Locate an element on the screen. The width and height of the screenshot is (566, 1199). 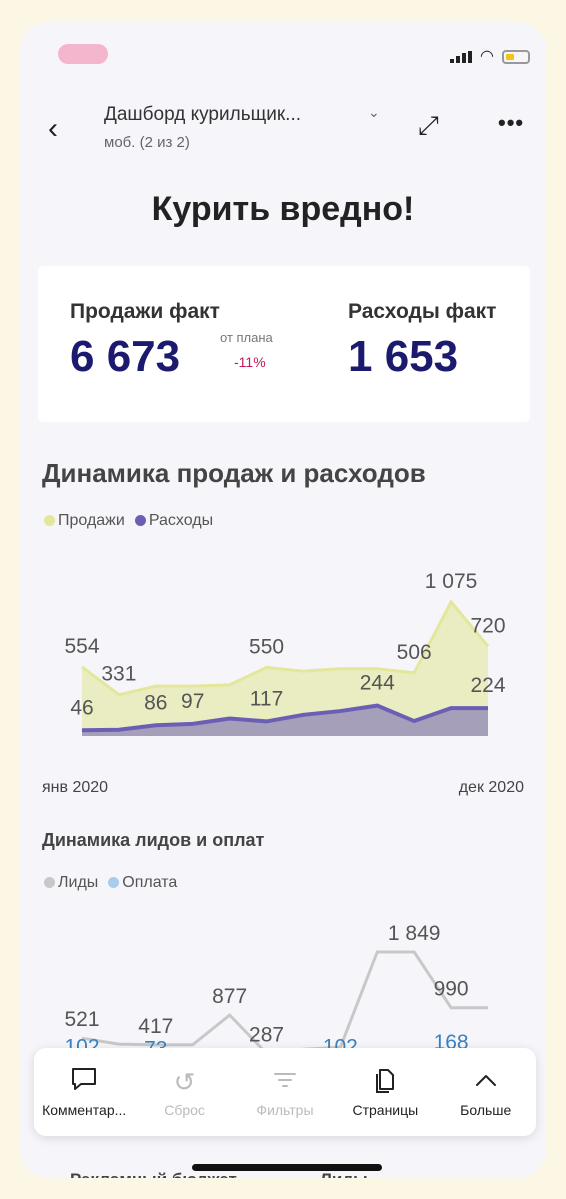
legend-payment: Оплата is located at coordinates (150, 882).